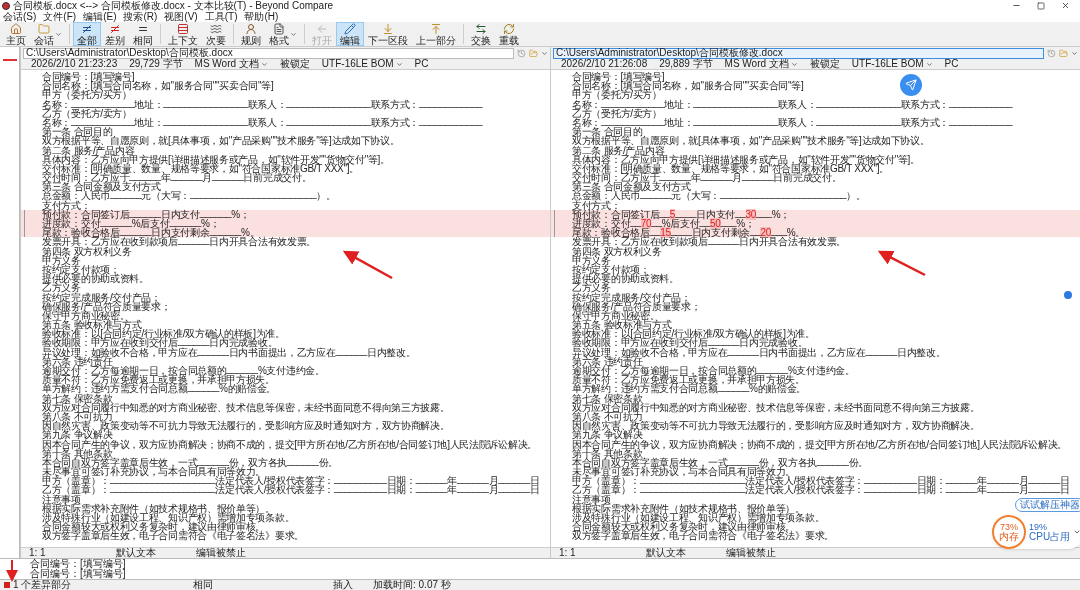 The width and height of the screenshot is (1080, 590). I want to click on text-line: 甲方（委托方/买方）, so click(616, 95).